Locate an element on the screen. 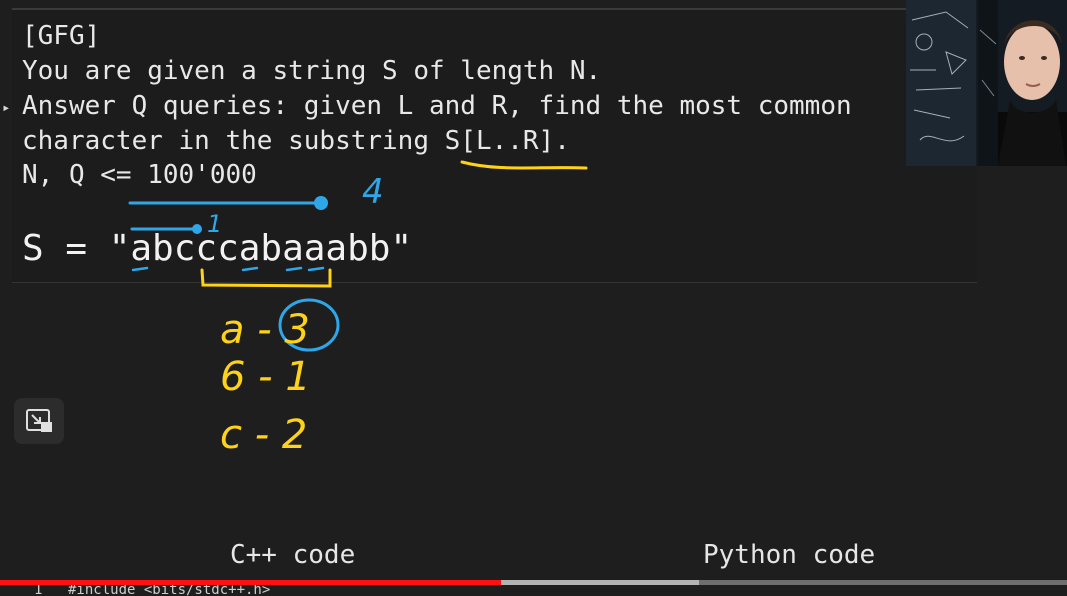 The width and height of the screenshot is (1067, 596). webcam-image is located at coordinates (986, 83).